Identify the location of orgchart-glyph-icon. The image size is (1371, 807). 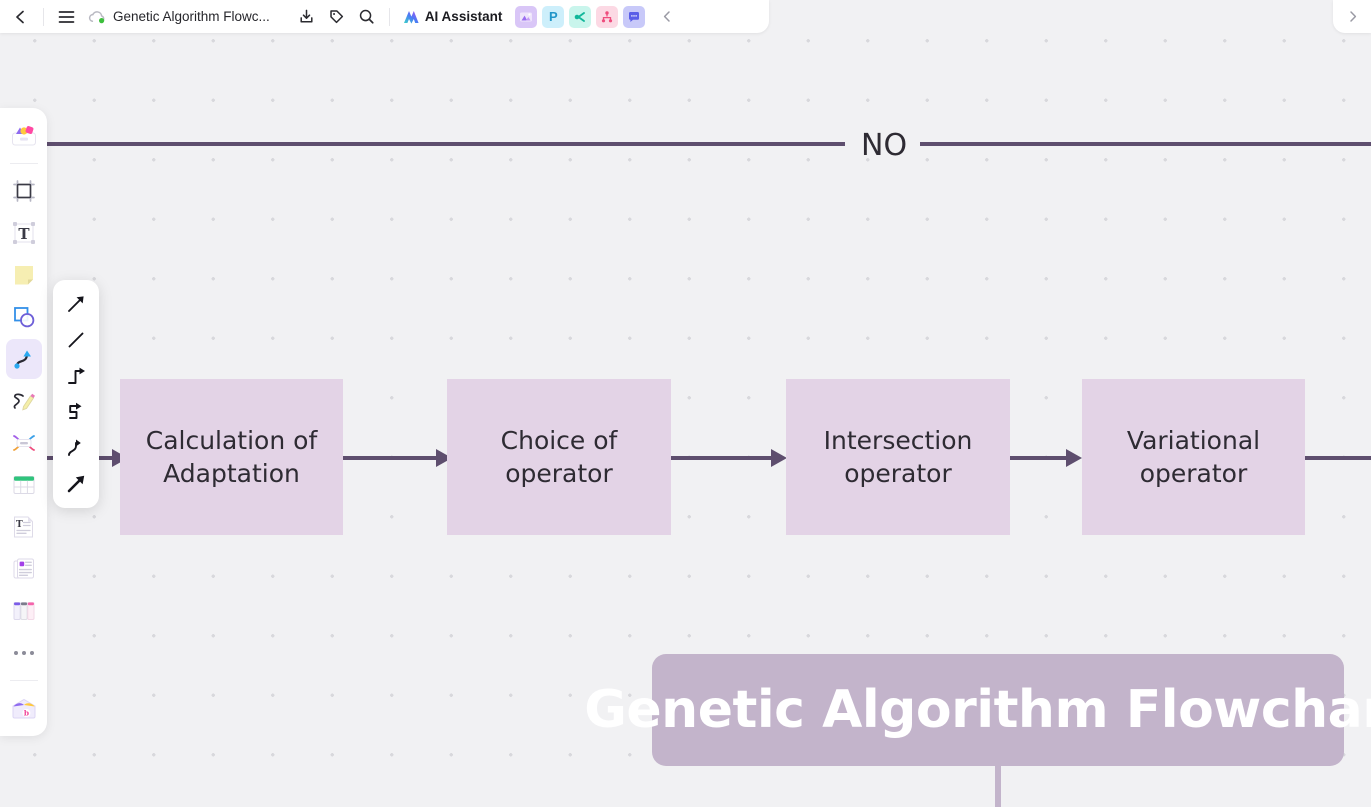
(607, 16).